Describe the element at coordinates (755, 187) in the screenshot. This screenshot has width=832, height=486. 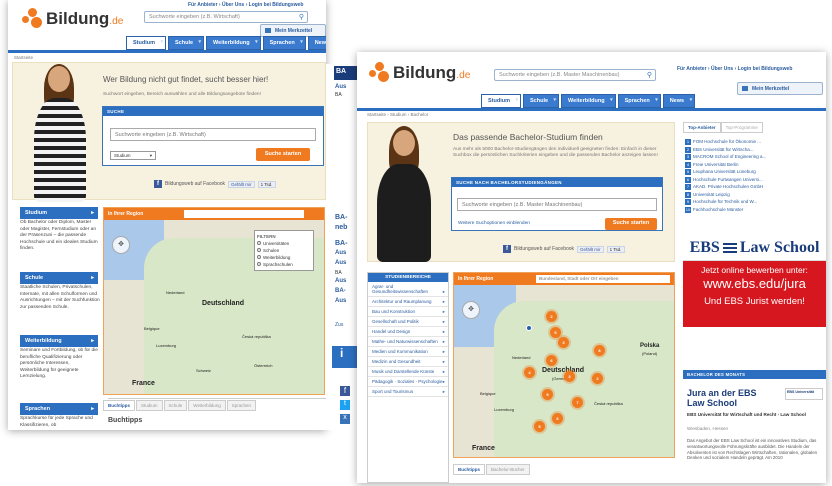
I see `top-provider-item: 7 AKAD. Private Hochschulen GmbH` at that location.